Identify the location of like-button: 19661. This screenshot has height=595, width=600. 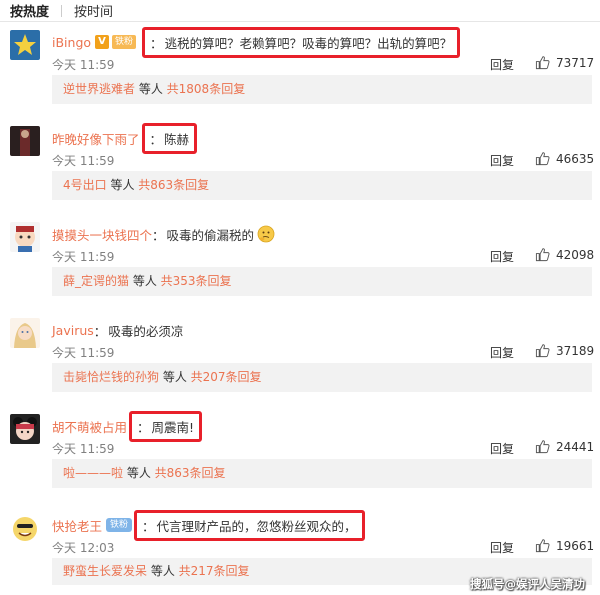
(564, 545).